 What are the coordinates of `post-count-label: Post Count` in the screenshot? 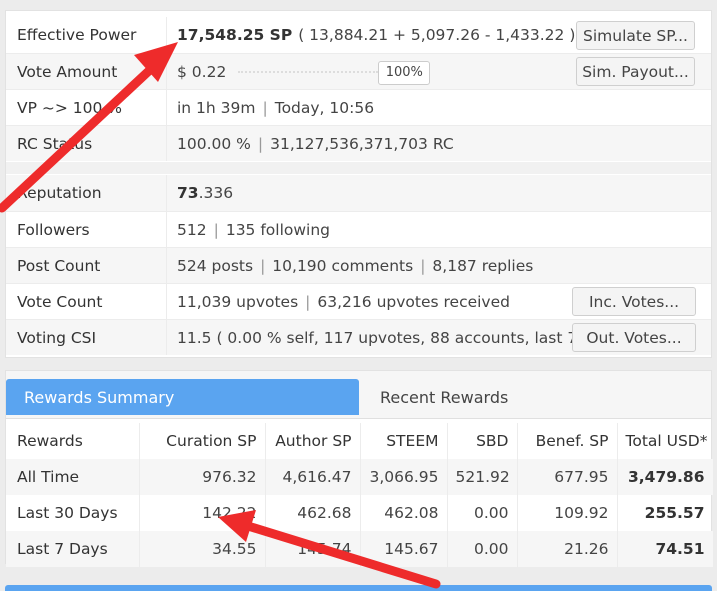 It's located at (86, 265).